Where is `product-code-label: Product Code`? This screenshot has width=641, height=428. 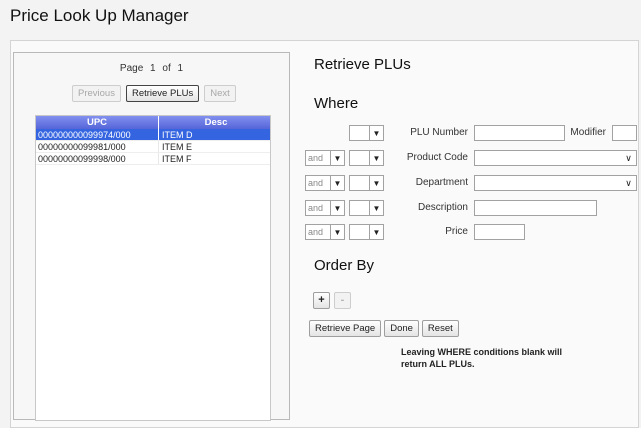 product-code-label: Product Code is located at coordinates (437, 157).